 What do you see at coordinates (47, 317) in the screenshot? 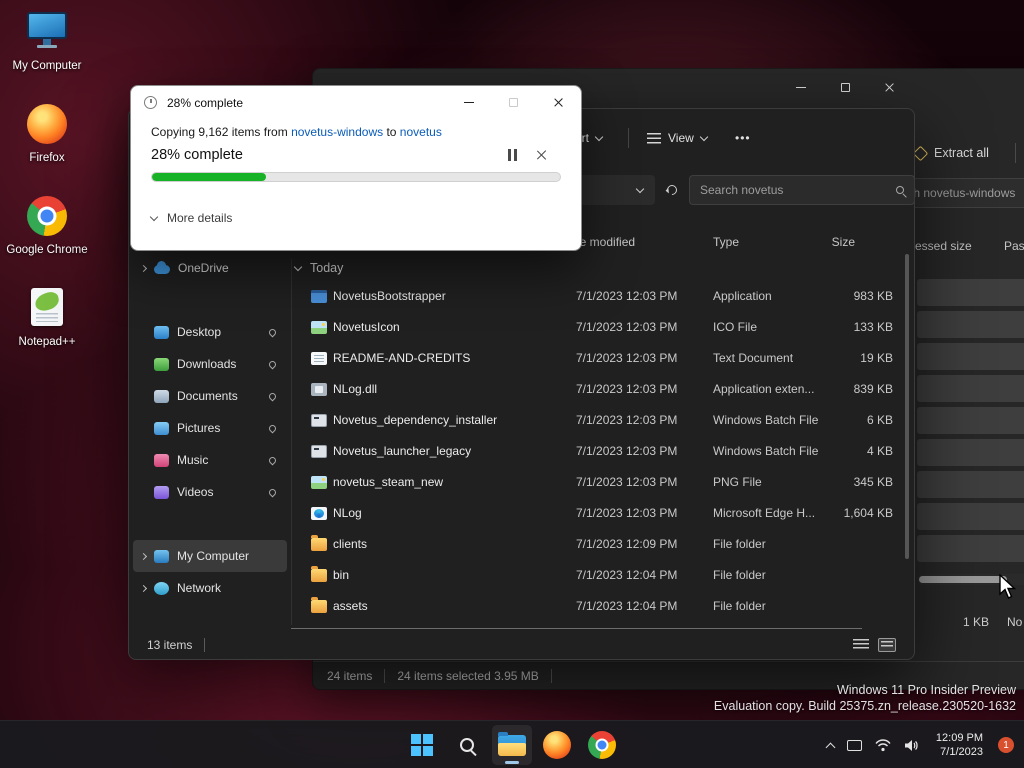
I see `desktop-icon: Notepad++` at bounding box center [47, 317].